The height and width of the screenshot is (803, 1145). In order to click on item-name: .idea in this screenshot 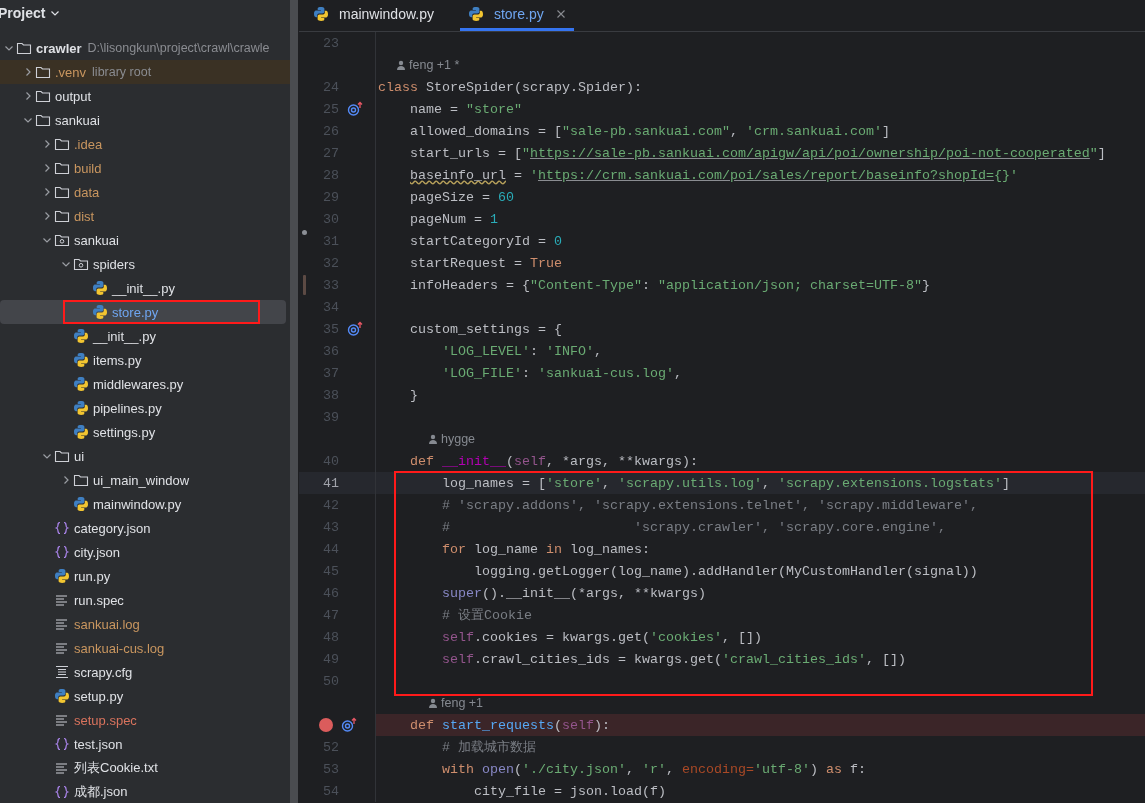, I will do `click(88, 144)`.